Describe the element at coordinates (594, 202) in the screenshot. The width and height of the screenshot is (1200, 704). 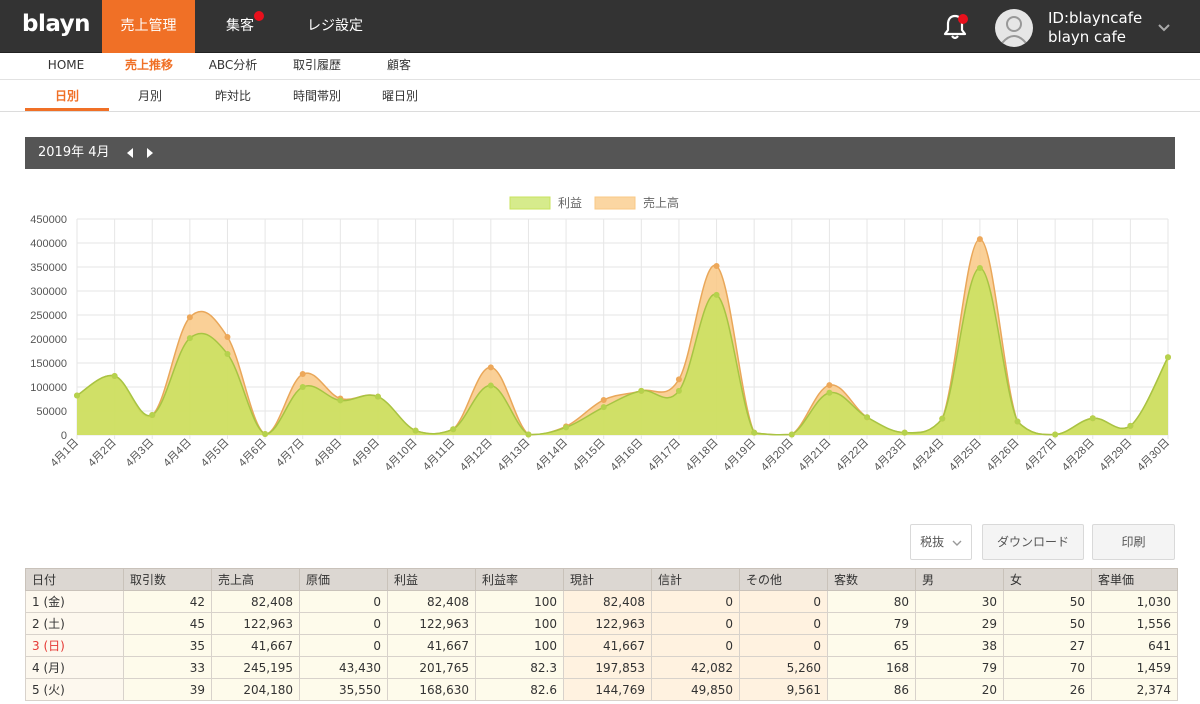
I see `chart-legend: 利益 売上高` at that location.